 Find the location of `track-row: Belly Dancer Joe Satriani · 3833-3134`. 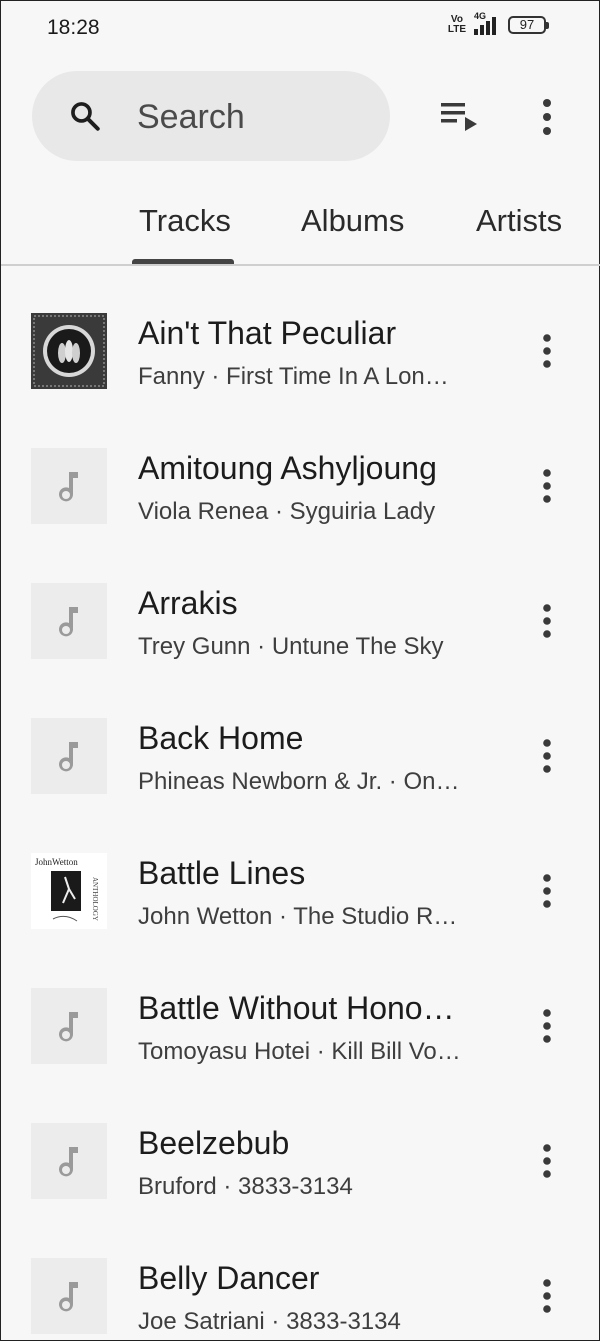

track-row: Belly Dancer Joe Satriani · 3833-3134 is located at coordinates (300, 1293).